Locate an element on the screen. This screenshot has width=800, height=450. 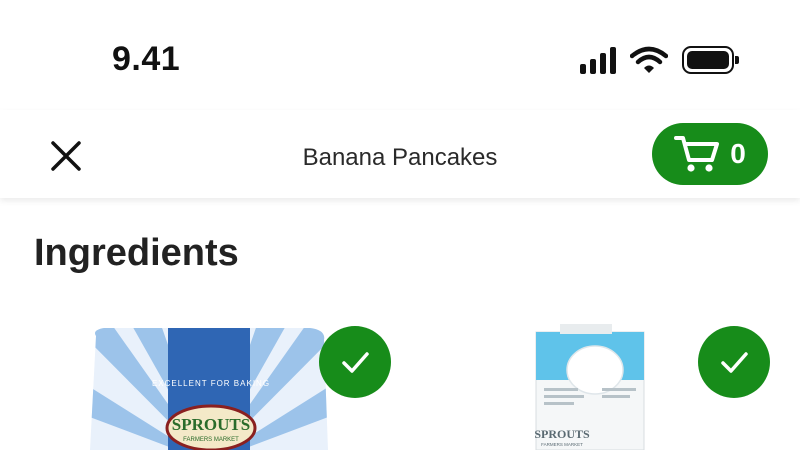
wifi-icon is located at coordinates (649, 59).